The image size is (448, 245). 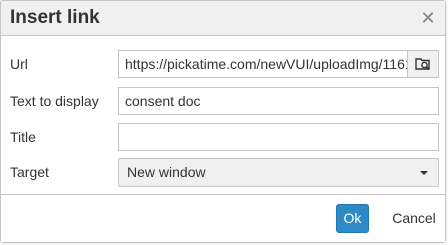 What do you see at coordinates (278, 137) in the screenshot?
I see `title-input` at bounding box center [278, 137].